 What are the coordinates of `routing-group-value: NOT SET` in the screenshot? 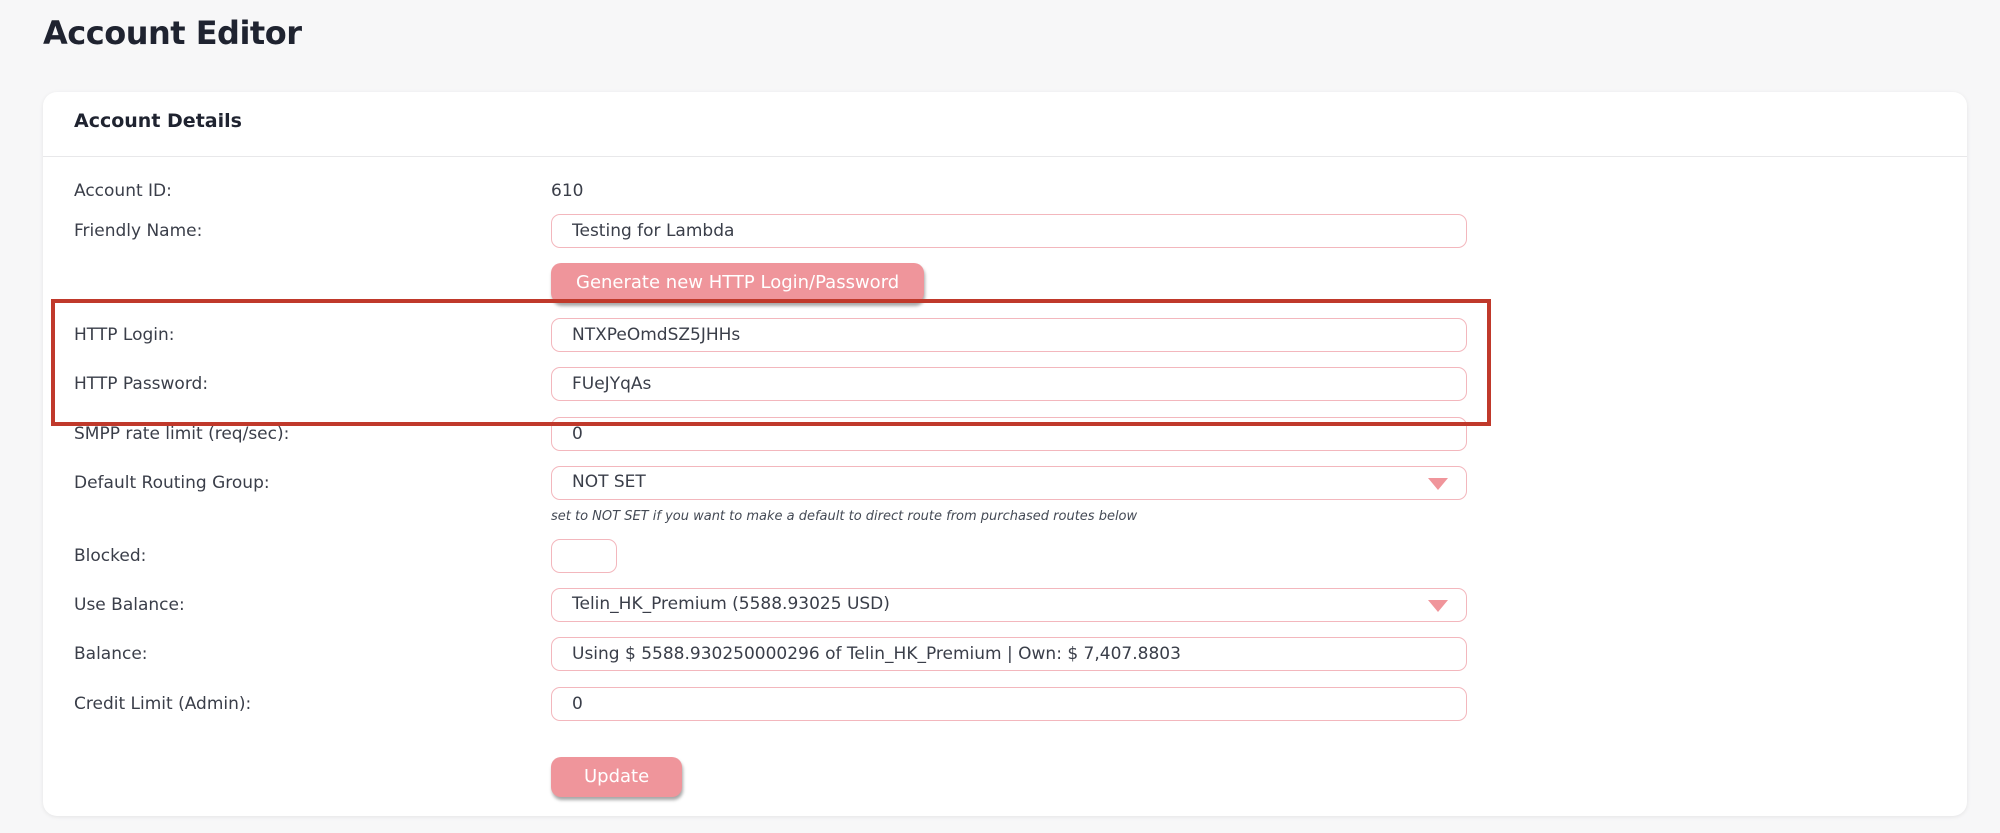 It's located at (609, 482).